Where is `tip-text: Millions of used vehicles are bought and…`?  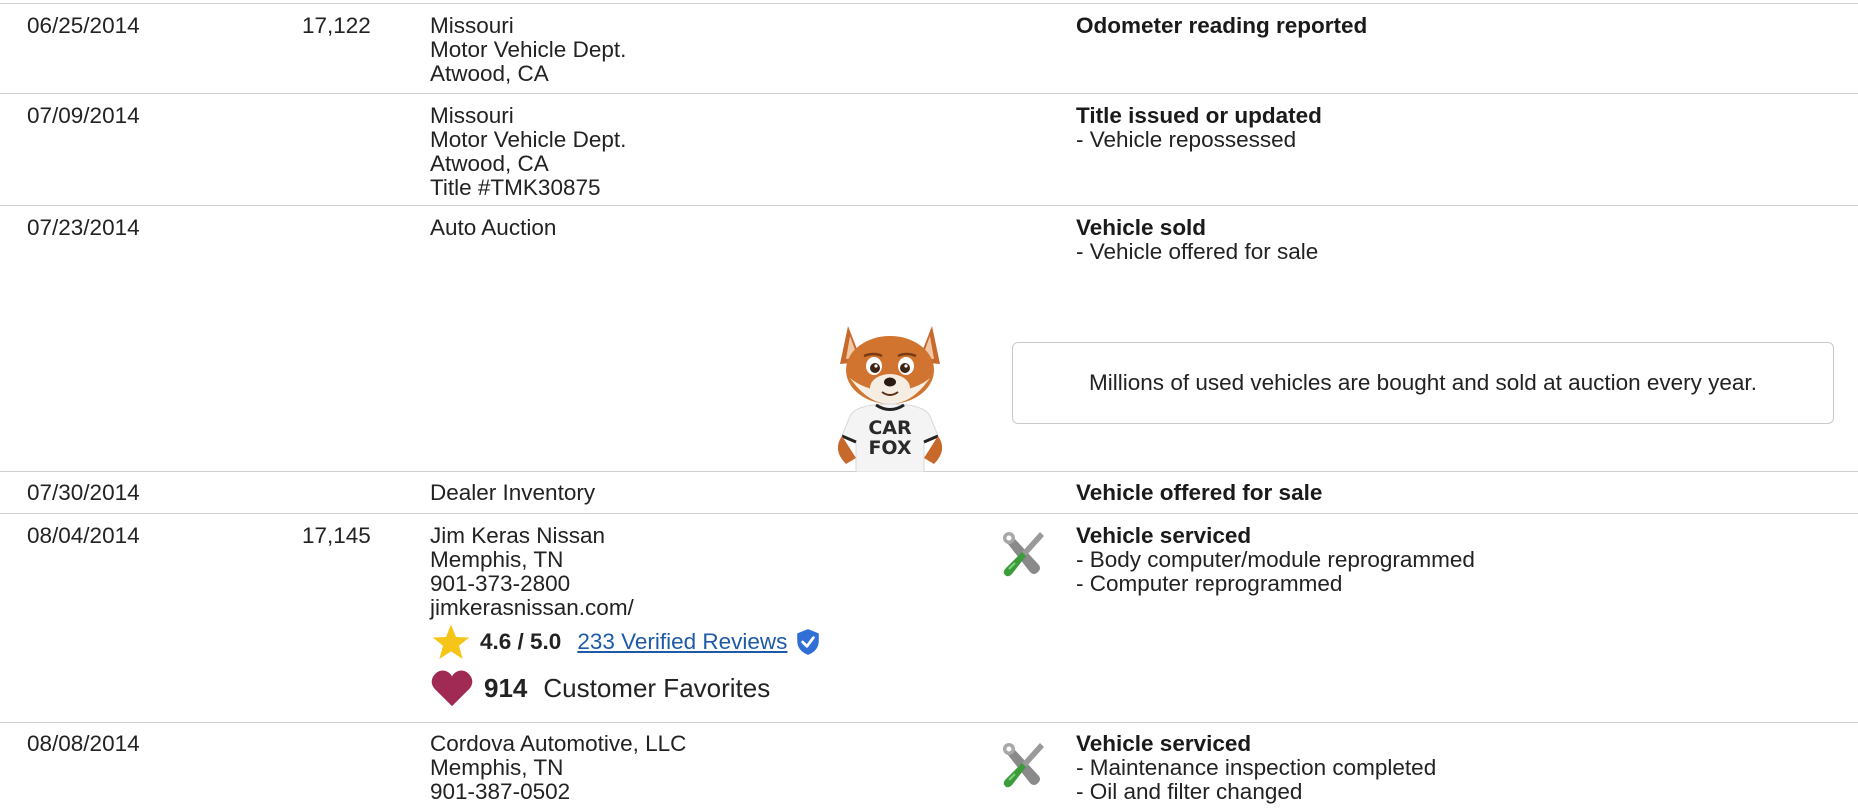
tip-text: Millions of used vehicles are bought and… is located at coordinates (1423, 382).